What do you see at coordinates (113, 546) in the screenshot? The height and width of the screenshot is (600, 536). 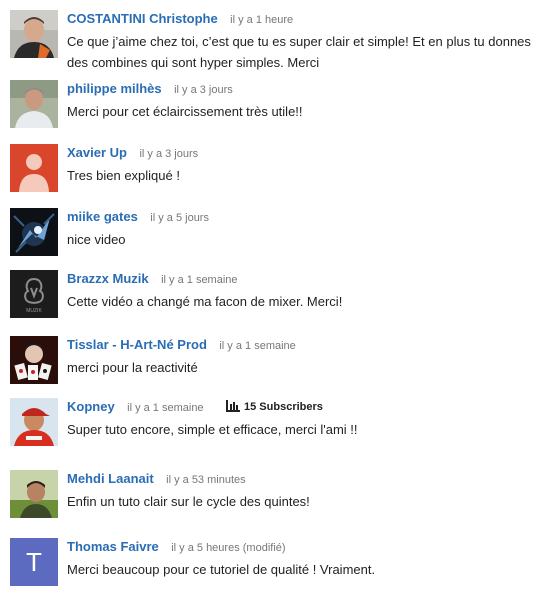 I see `comment-author-link: Thomas Faivre` at bounding box center [113, 546].